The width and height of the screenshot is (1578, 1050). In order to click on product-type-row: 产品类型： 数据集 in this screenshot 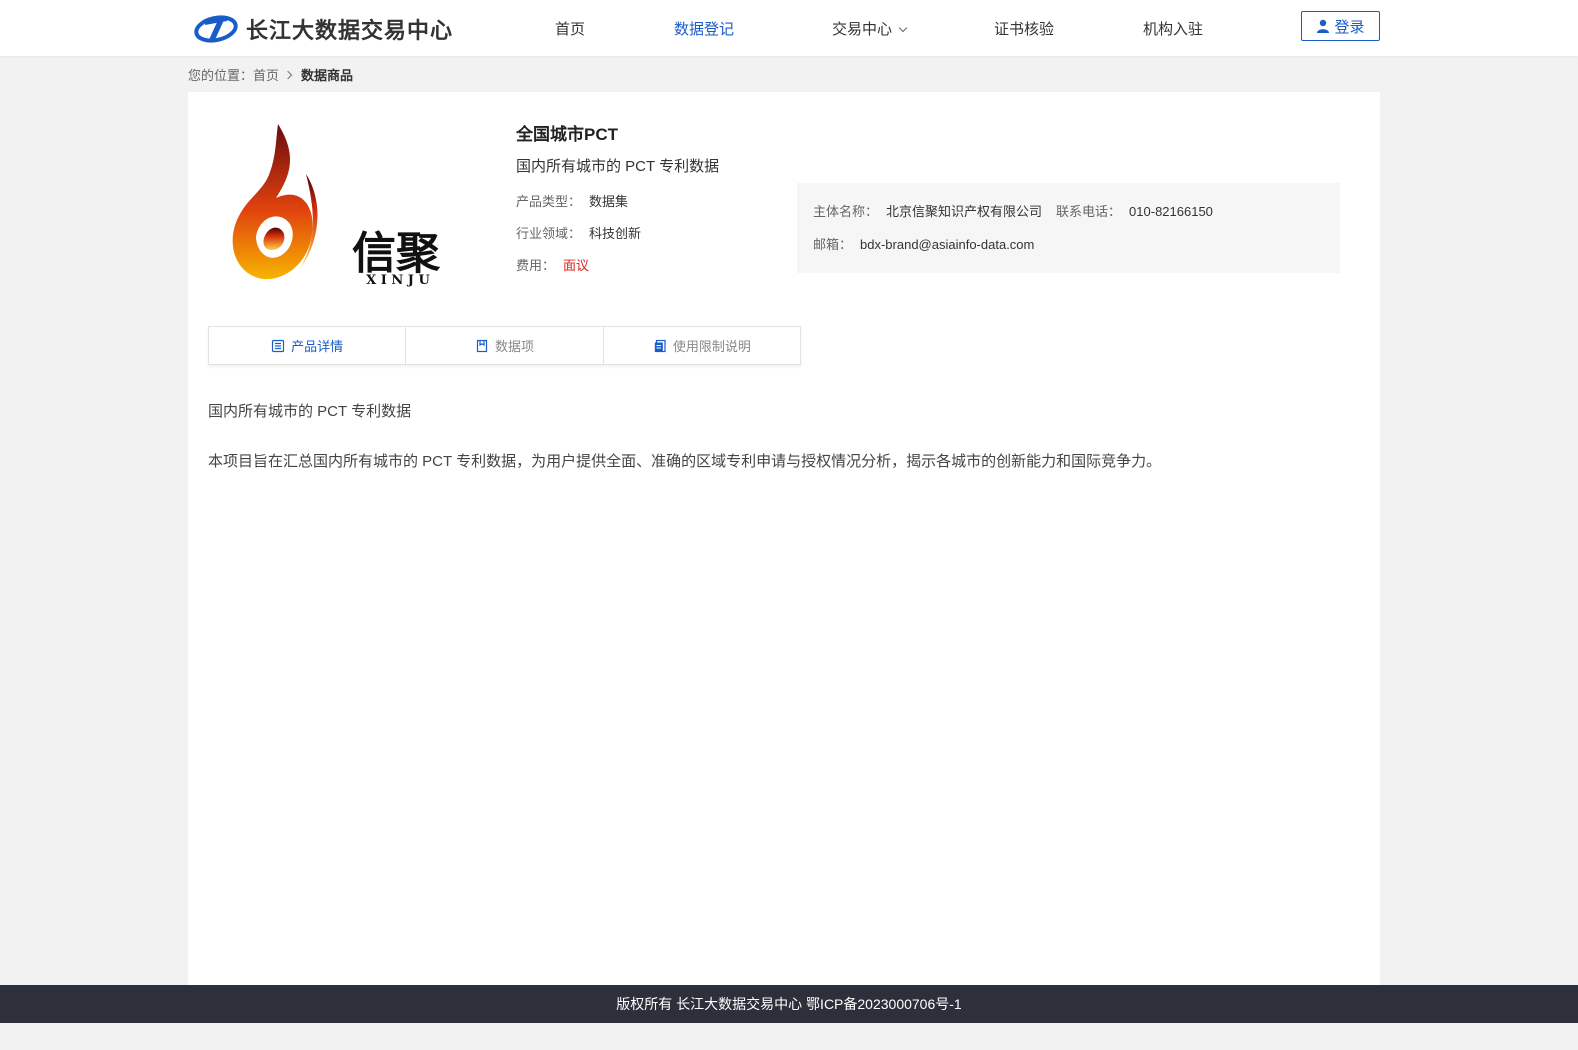, I will do `click(572, 200)`.